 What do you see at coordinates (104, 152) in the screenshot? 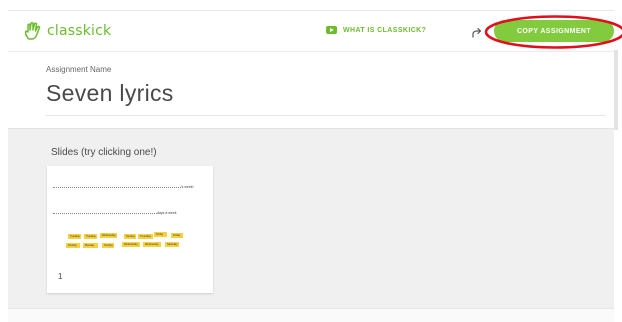
I see `slides-heading: Slides (try clicking one!)` at bounding box center [104, 152].